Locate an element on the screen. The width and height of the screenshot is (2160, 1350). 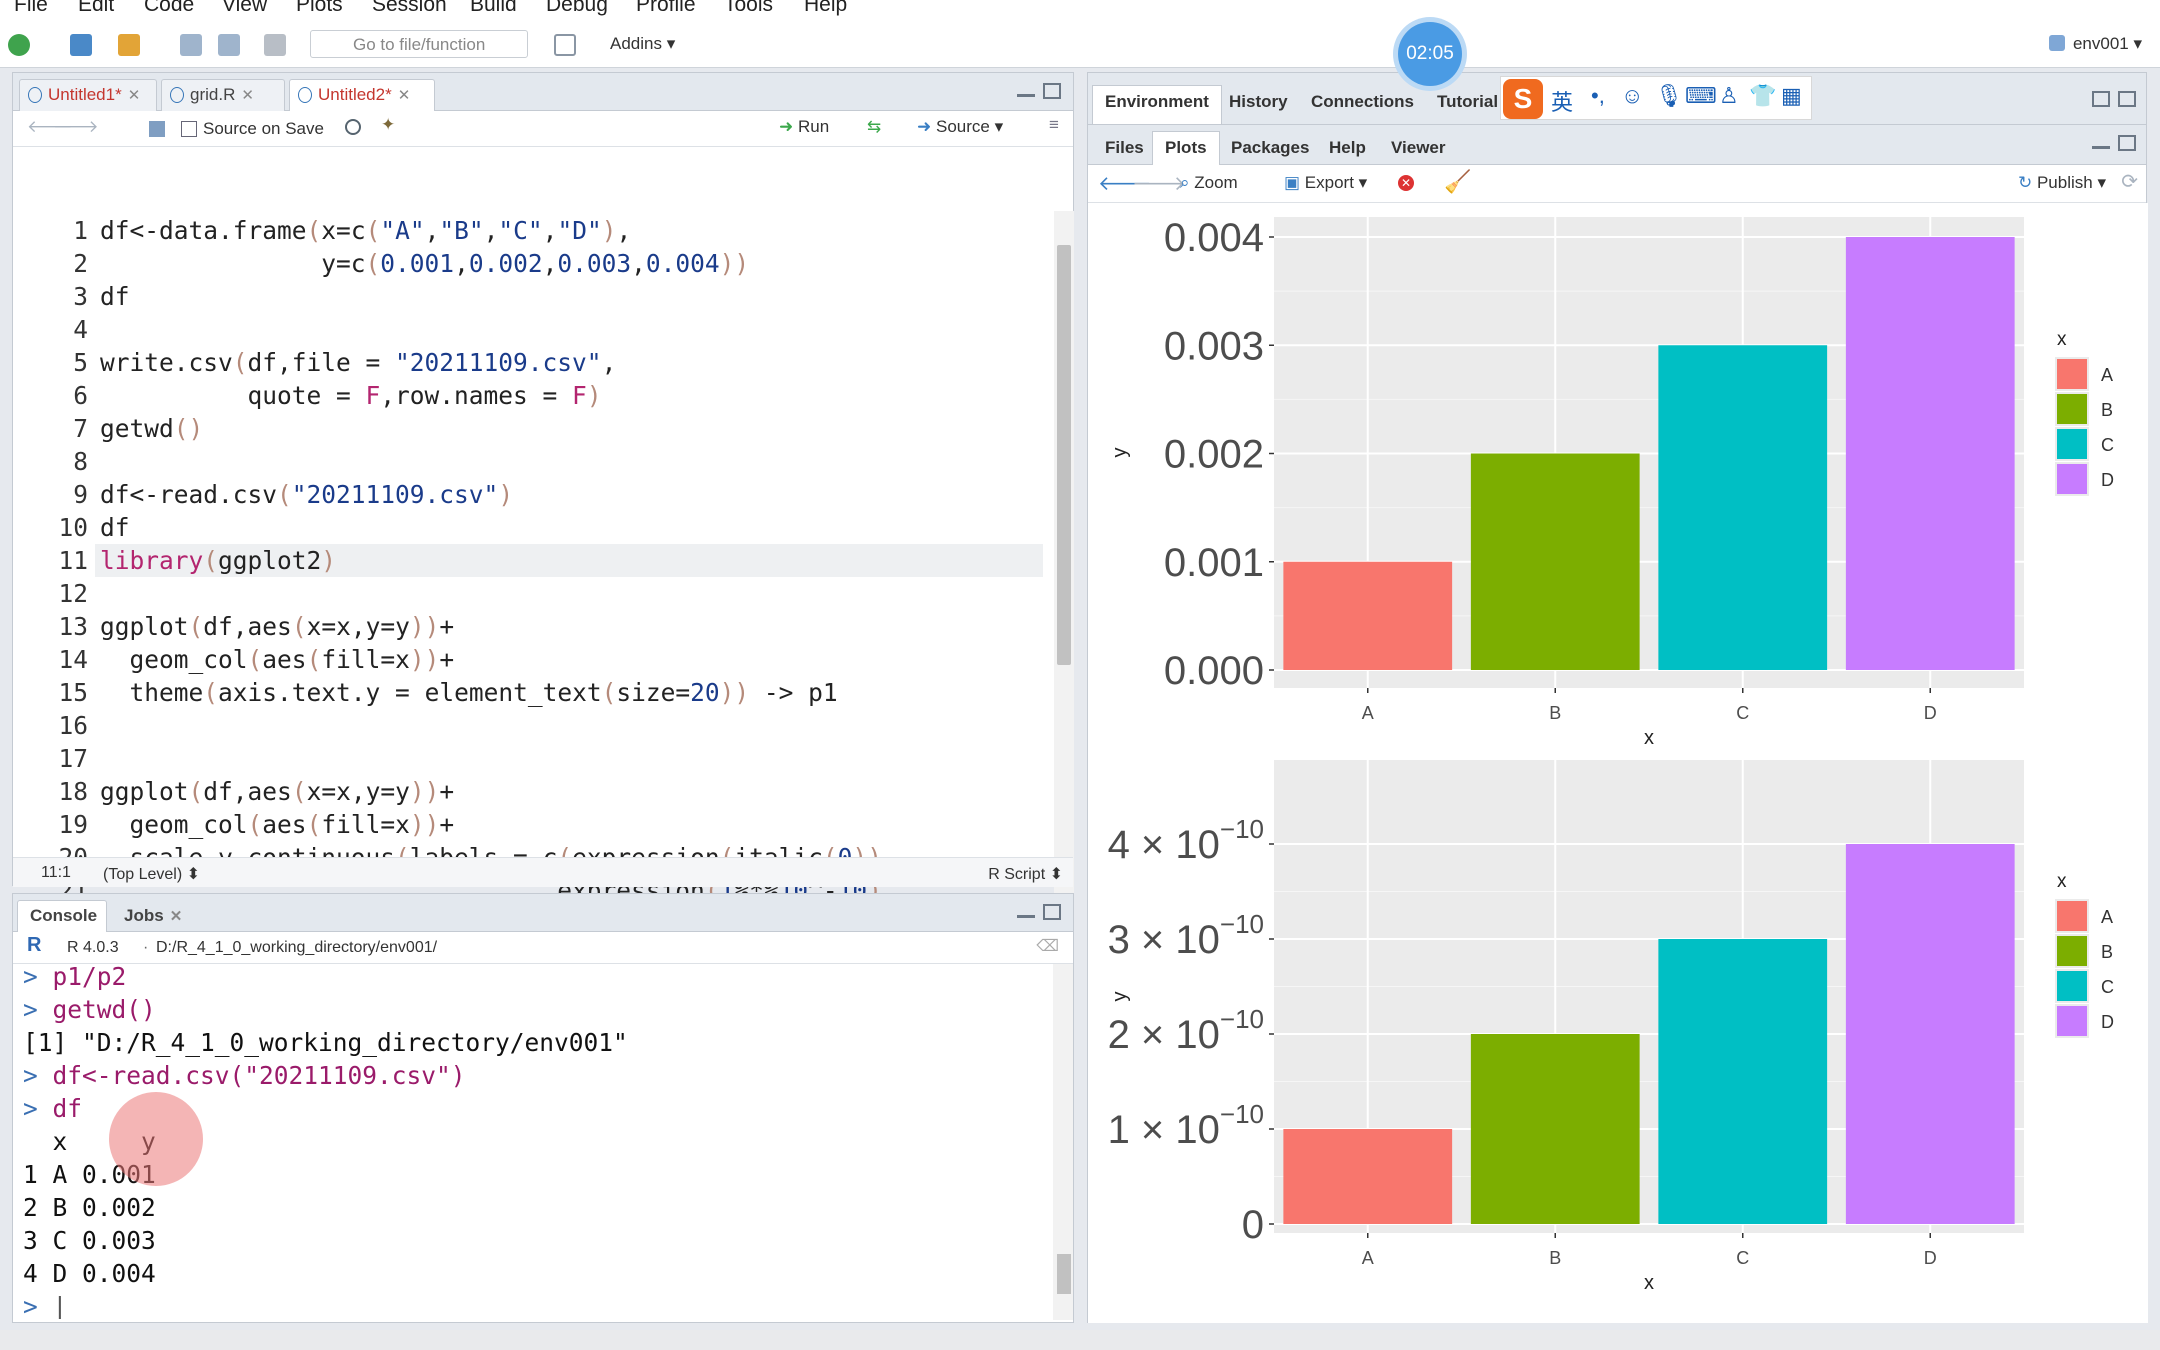
tab-packages: Packages is located at coordinates (1270, 147).